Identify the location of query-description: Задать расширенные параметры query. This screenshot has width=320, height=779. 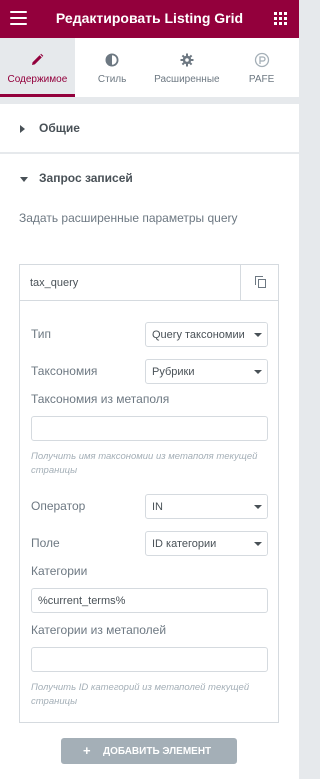
(128, 218).